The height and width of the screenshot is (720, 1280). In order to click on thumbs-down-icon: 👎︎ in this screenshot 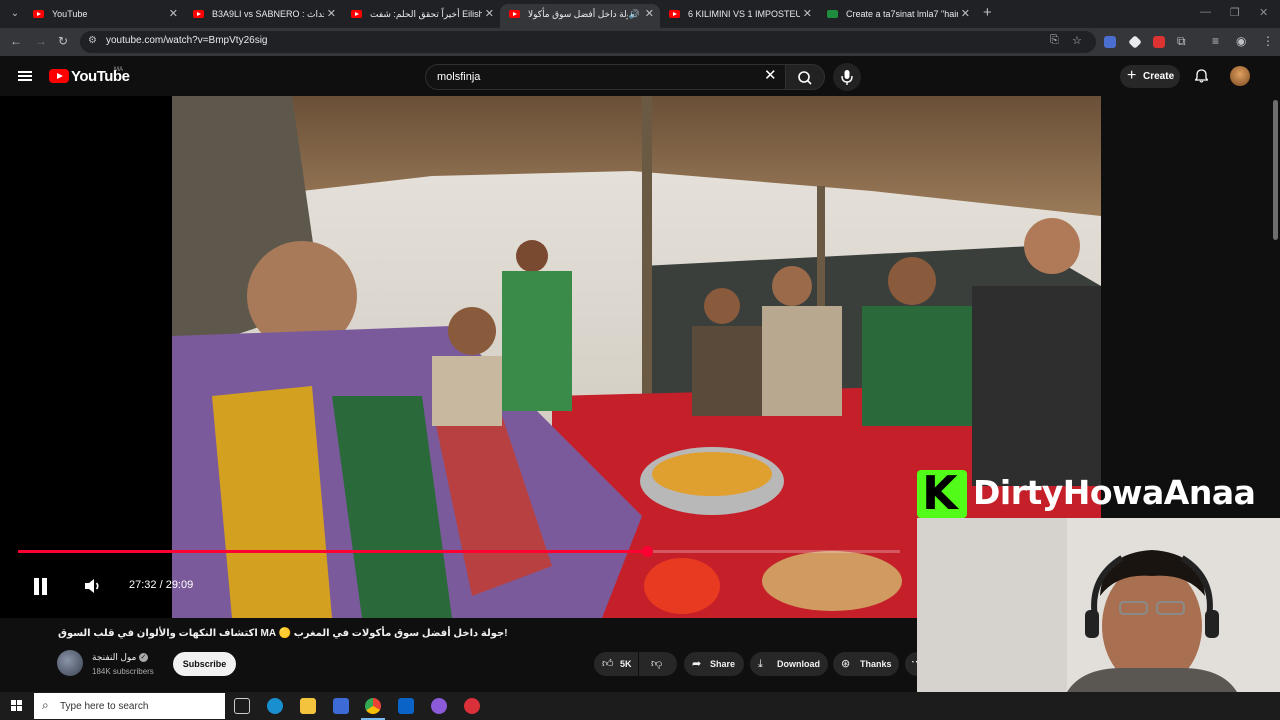, I will do `click(657, 664)`.